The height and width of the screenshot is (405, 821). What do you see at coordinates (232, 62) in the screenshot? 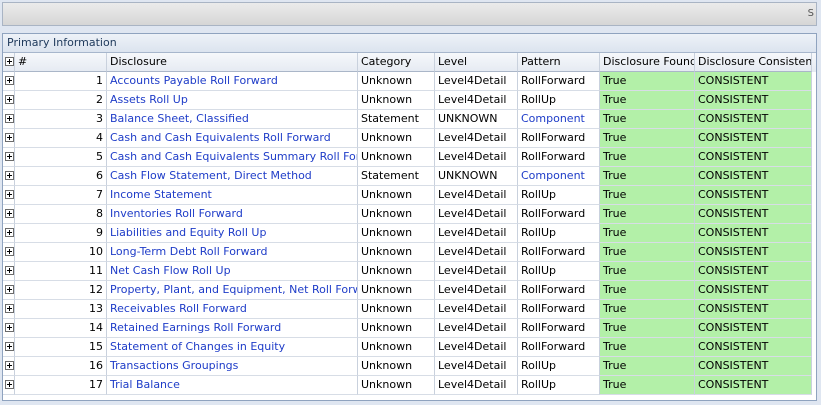
I see `column-header-disclosure: Disclosure` at bounding box center [232, 62].